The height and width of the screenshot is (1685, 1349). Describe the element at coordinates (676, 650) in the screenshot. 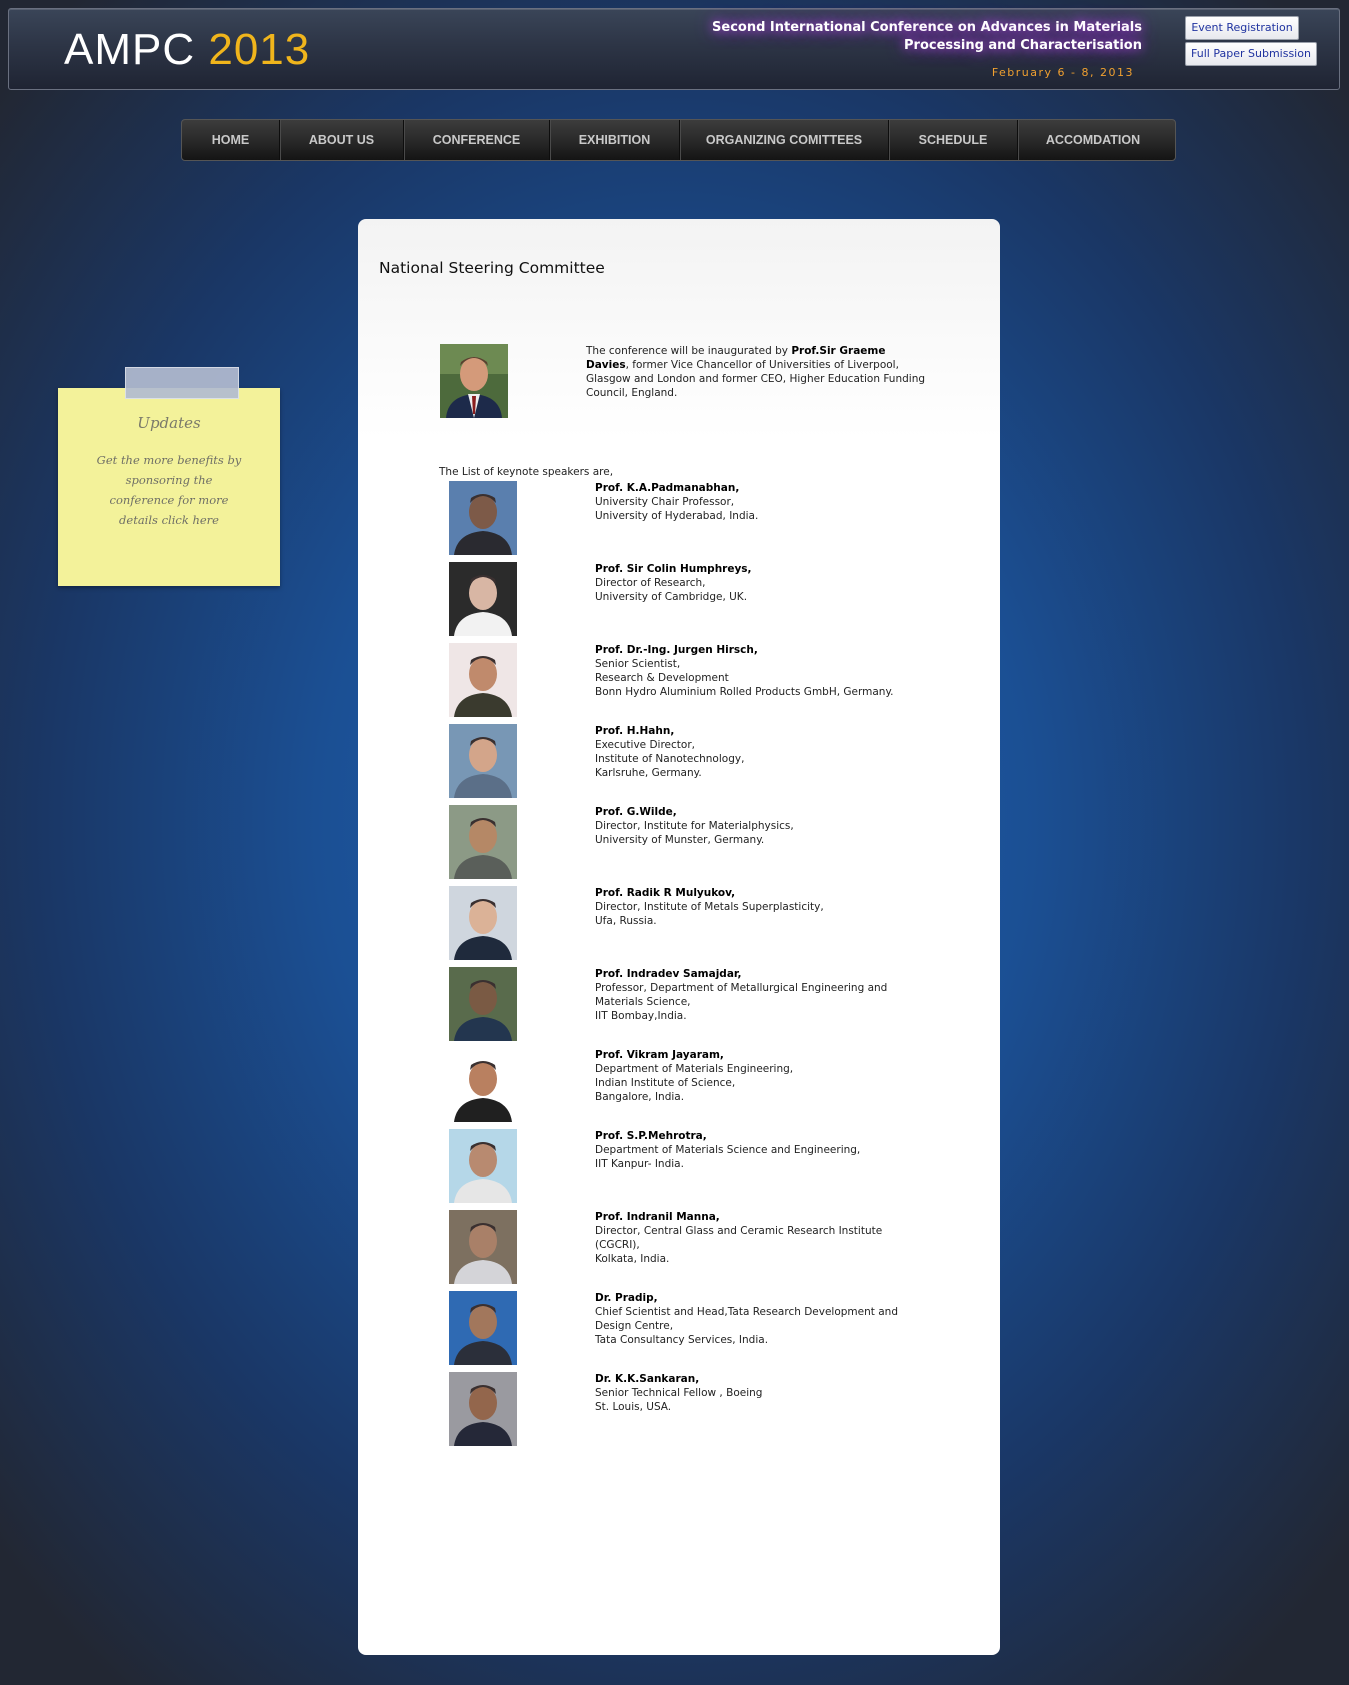

I see `speaker-name: Prof. Dr.-Ing. Jurgen Hirsch,` at that location.